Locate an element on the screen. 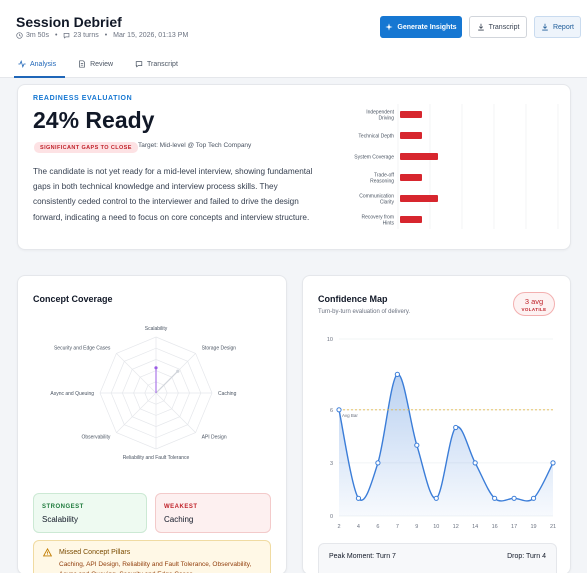 The image size is (587, 573). radar-axis-label: Storage Design is located at coordinates (219, 348).